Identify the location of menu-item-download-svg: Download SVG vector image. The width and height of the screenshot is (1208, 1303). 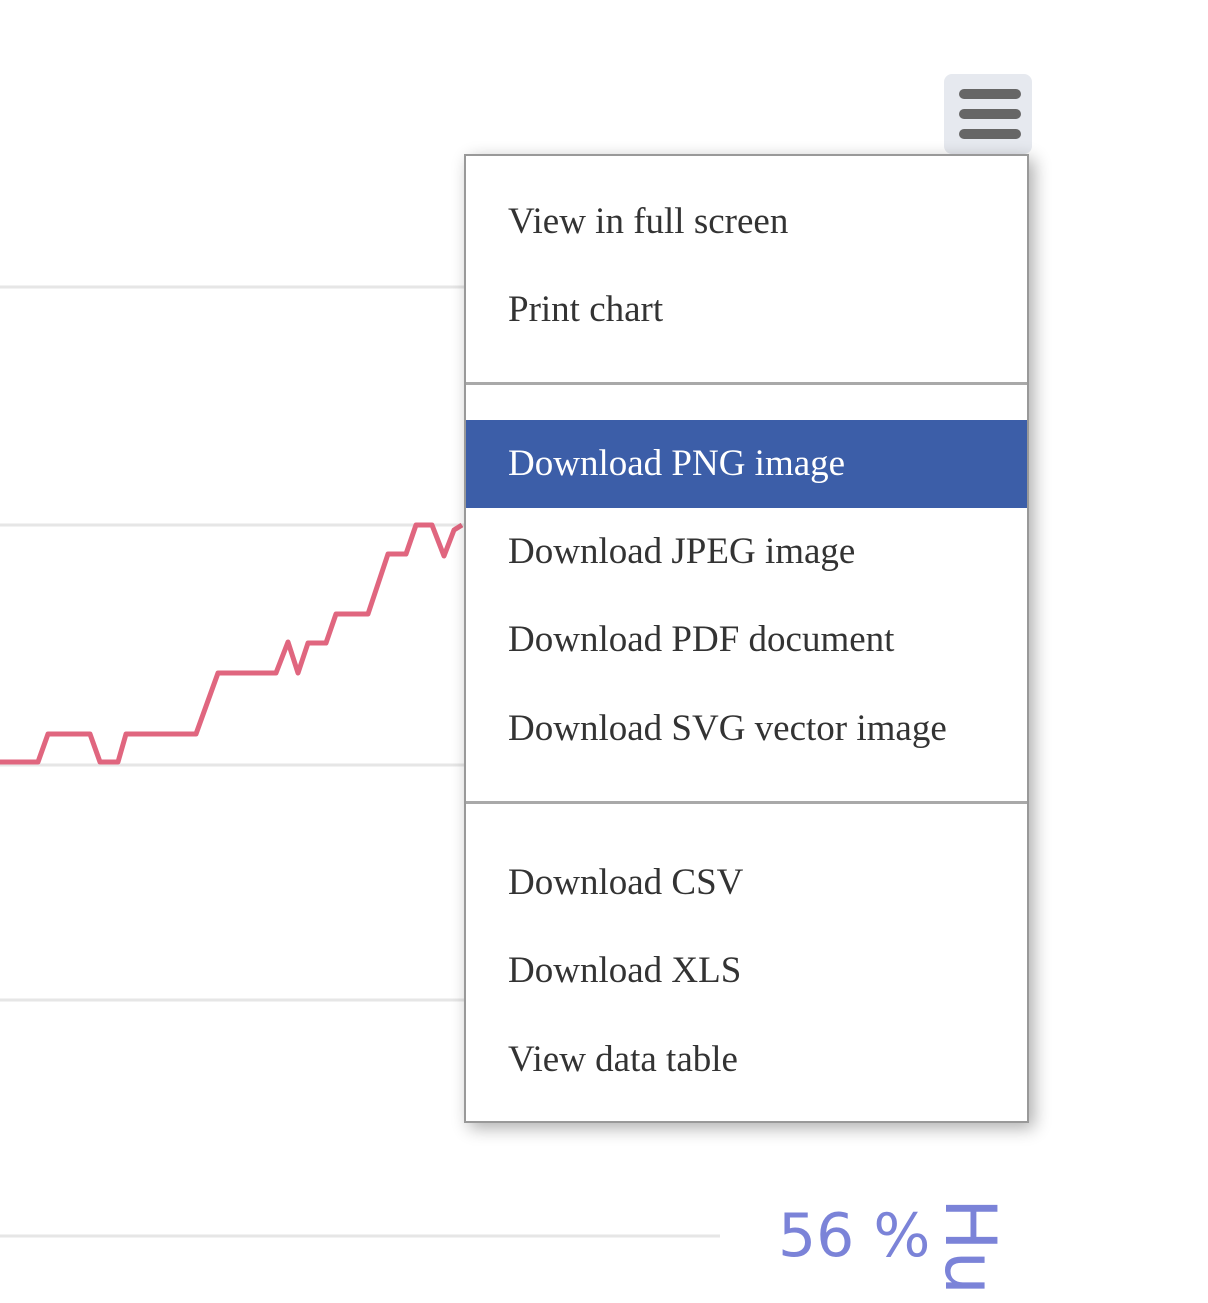
(746, 729).